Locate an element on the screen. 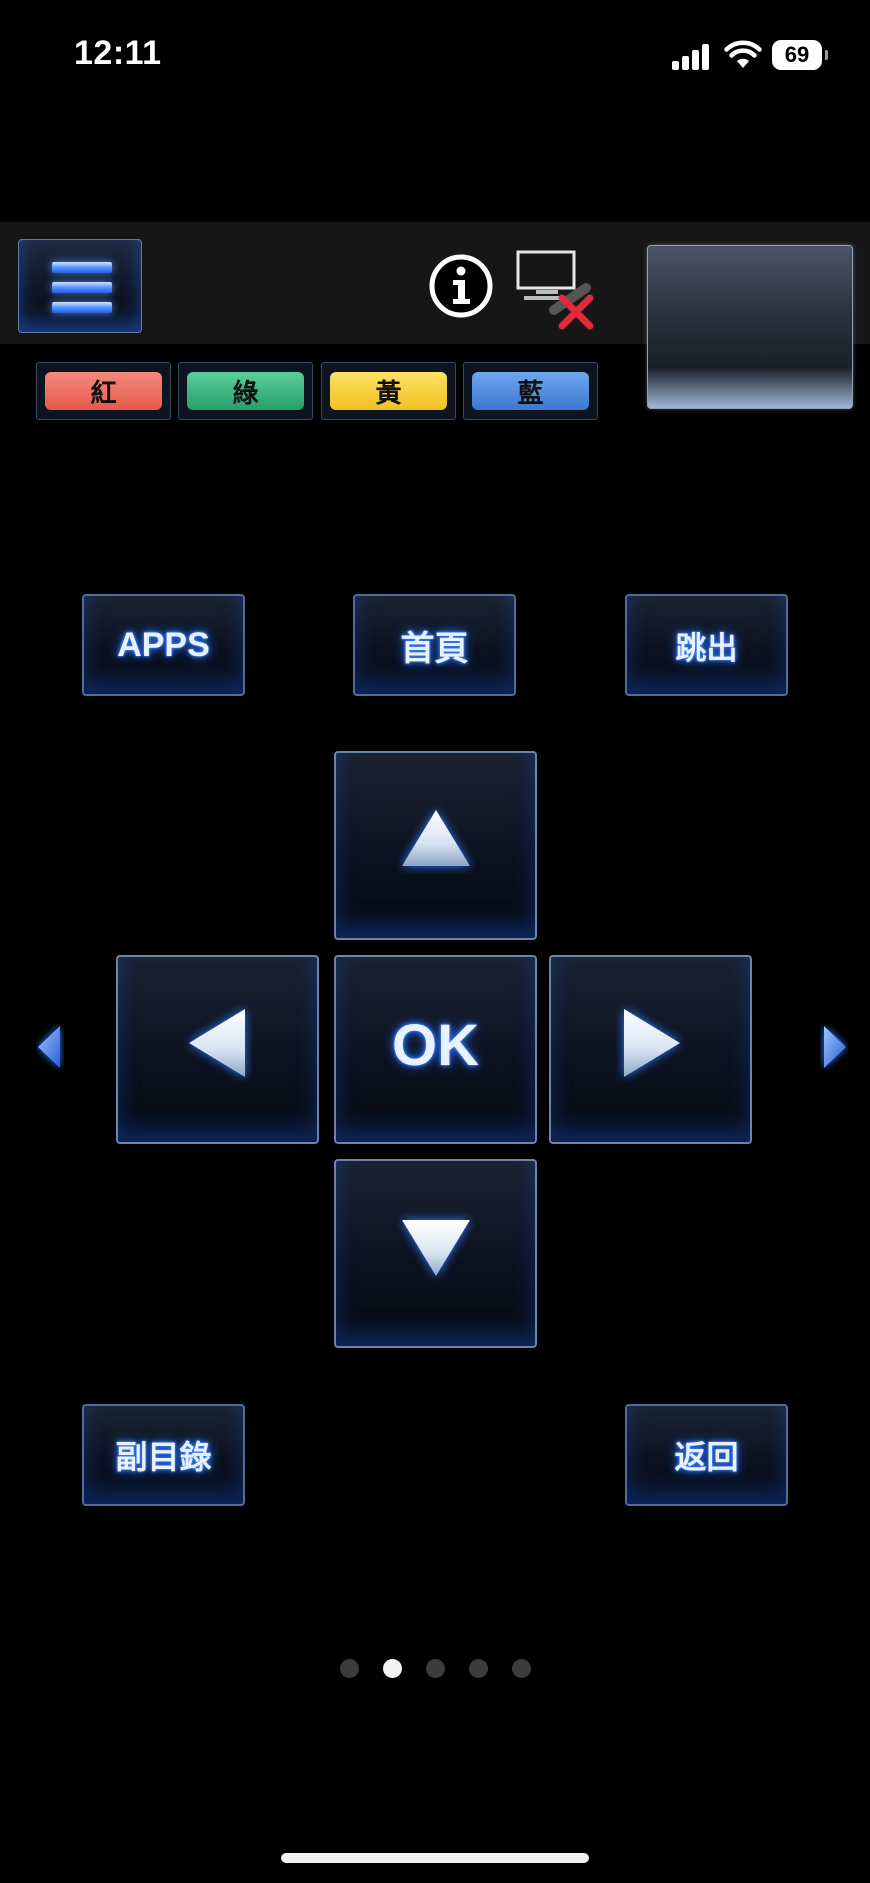  up-button is located at coordinates (435, 845).